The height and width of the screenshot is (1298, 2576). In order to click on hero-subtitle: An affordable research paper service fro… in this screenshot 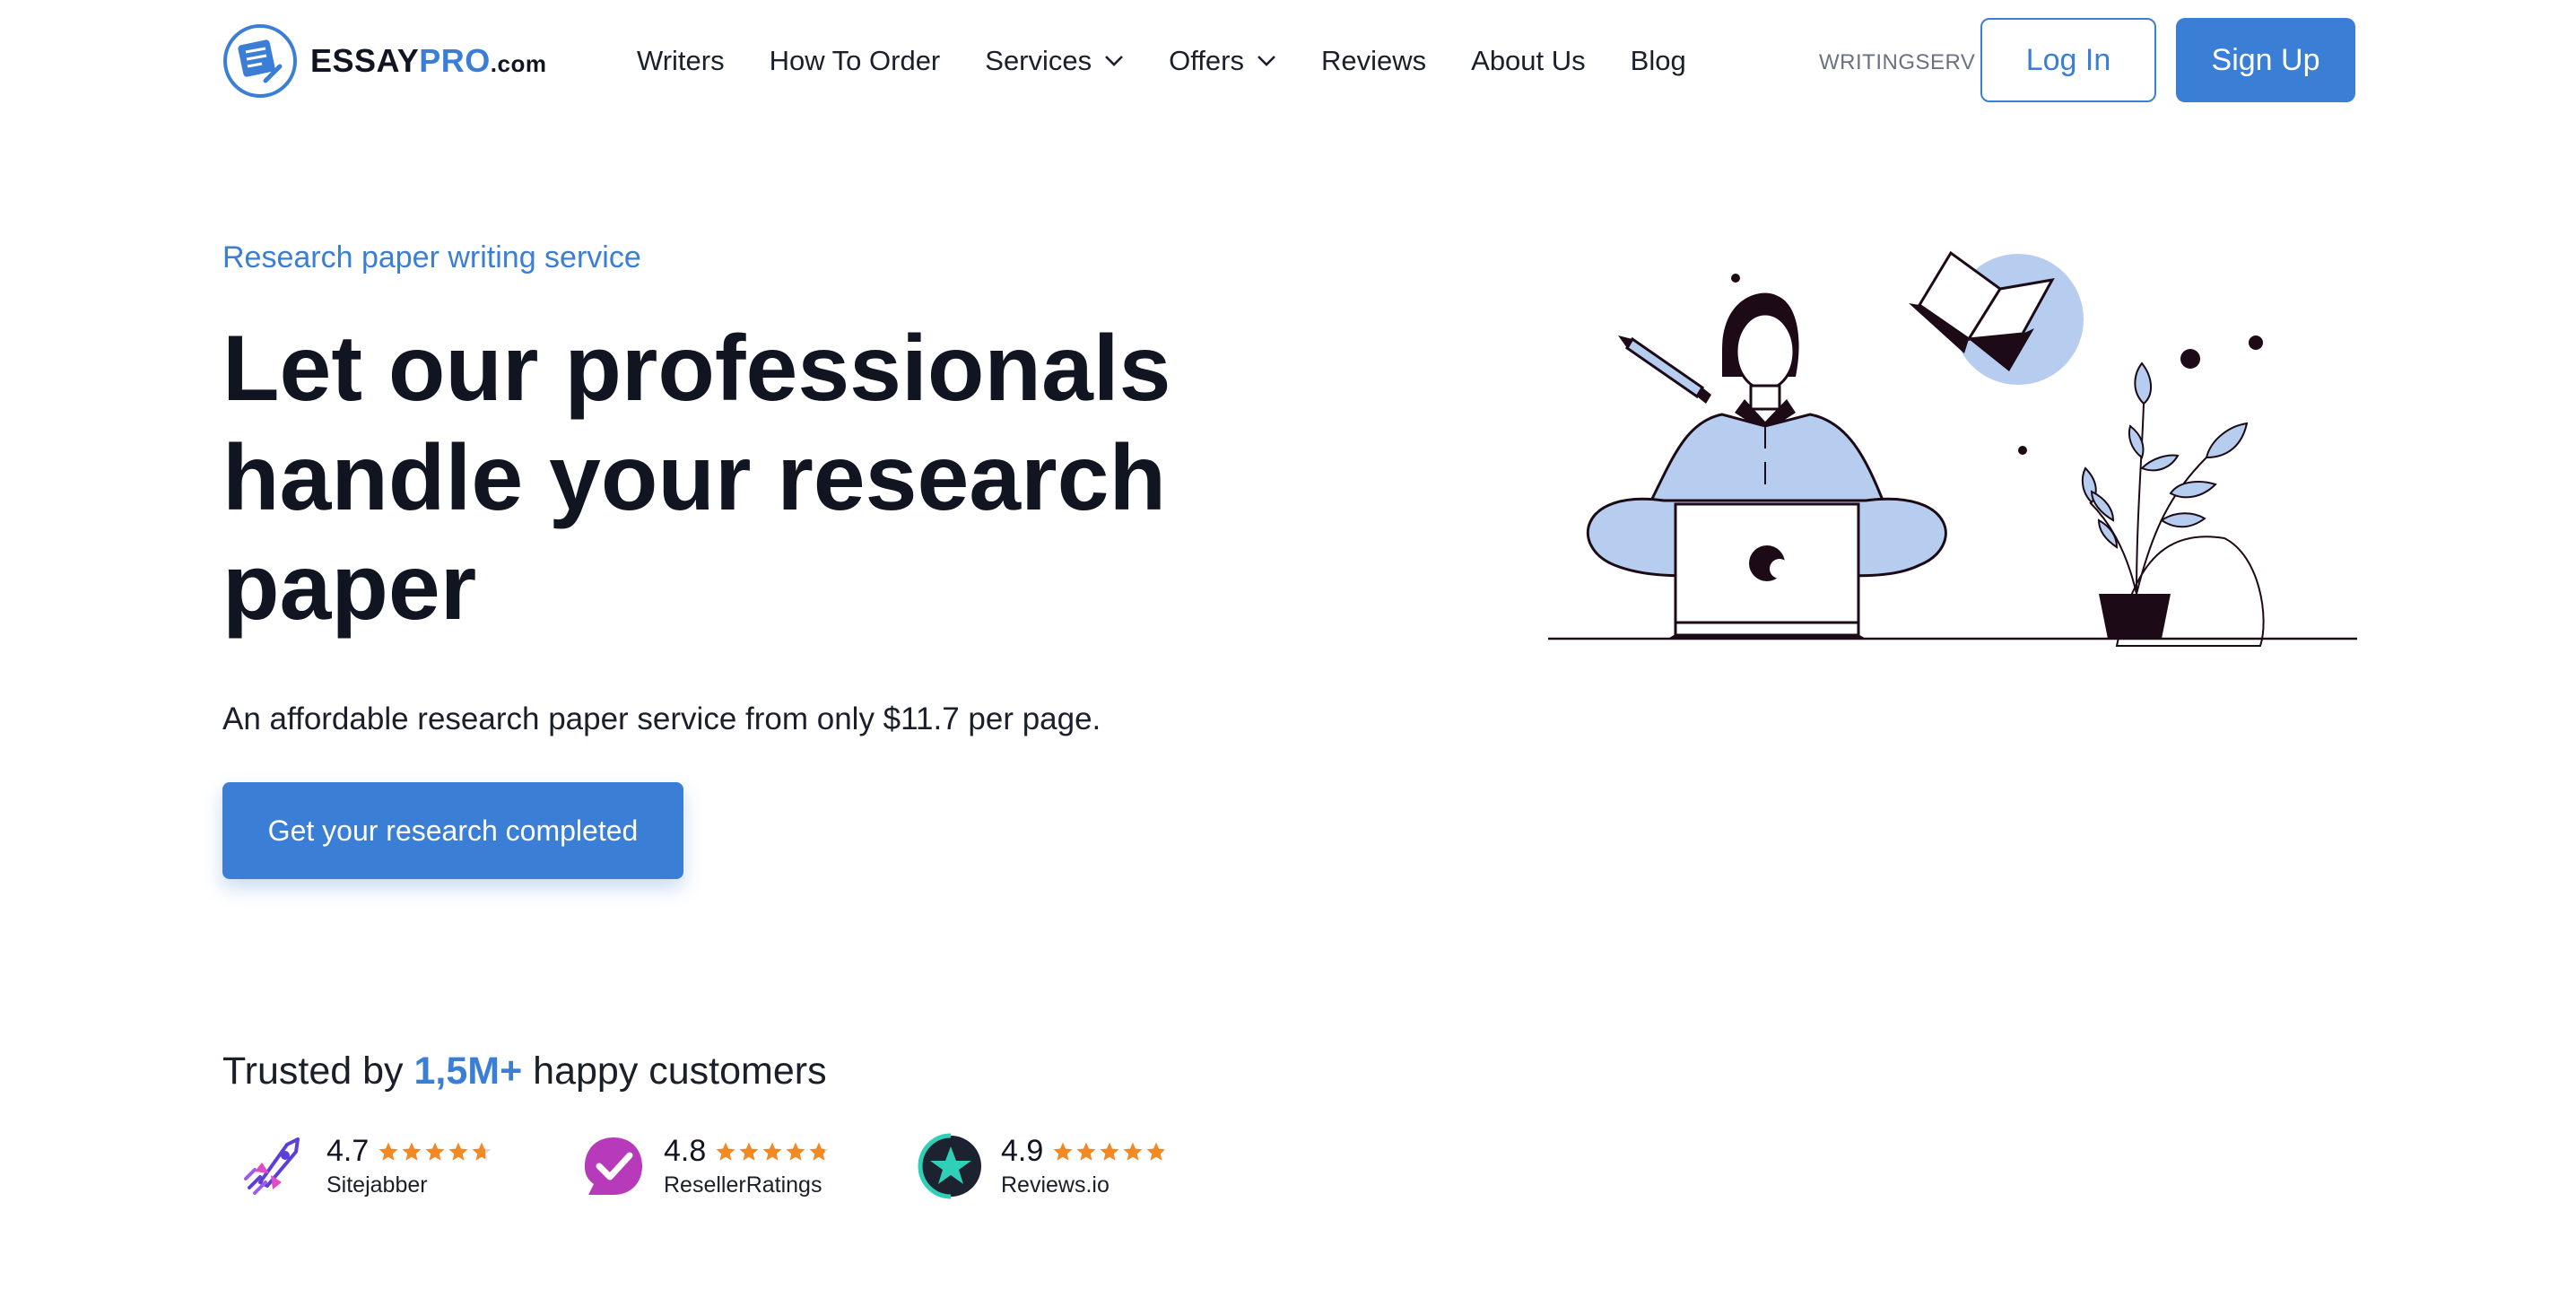, I will do `click(661, 718)`.